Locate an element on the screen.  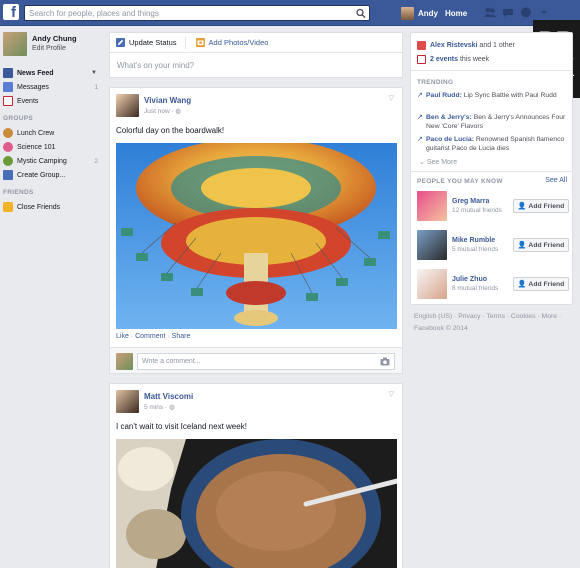
pymk-card: Greg Marra 12 mutual friends 👤 Add Friend is located at coordinates (493, 207).